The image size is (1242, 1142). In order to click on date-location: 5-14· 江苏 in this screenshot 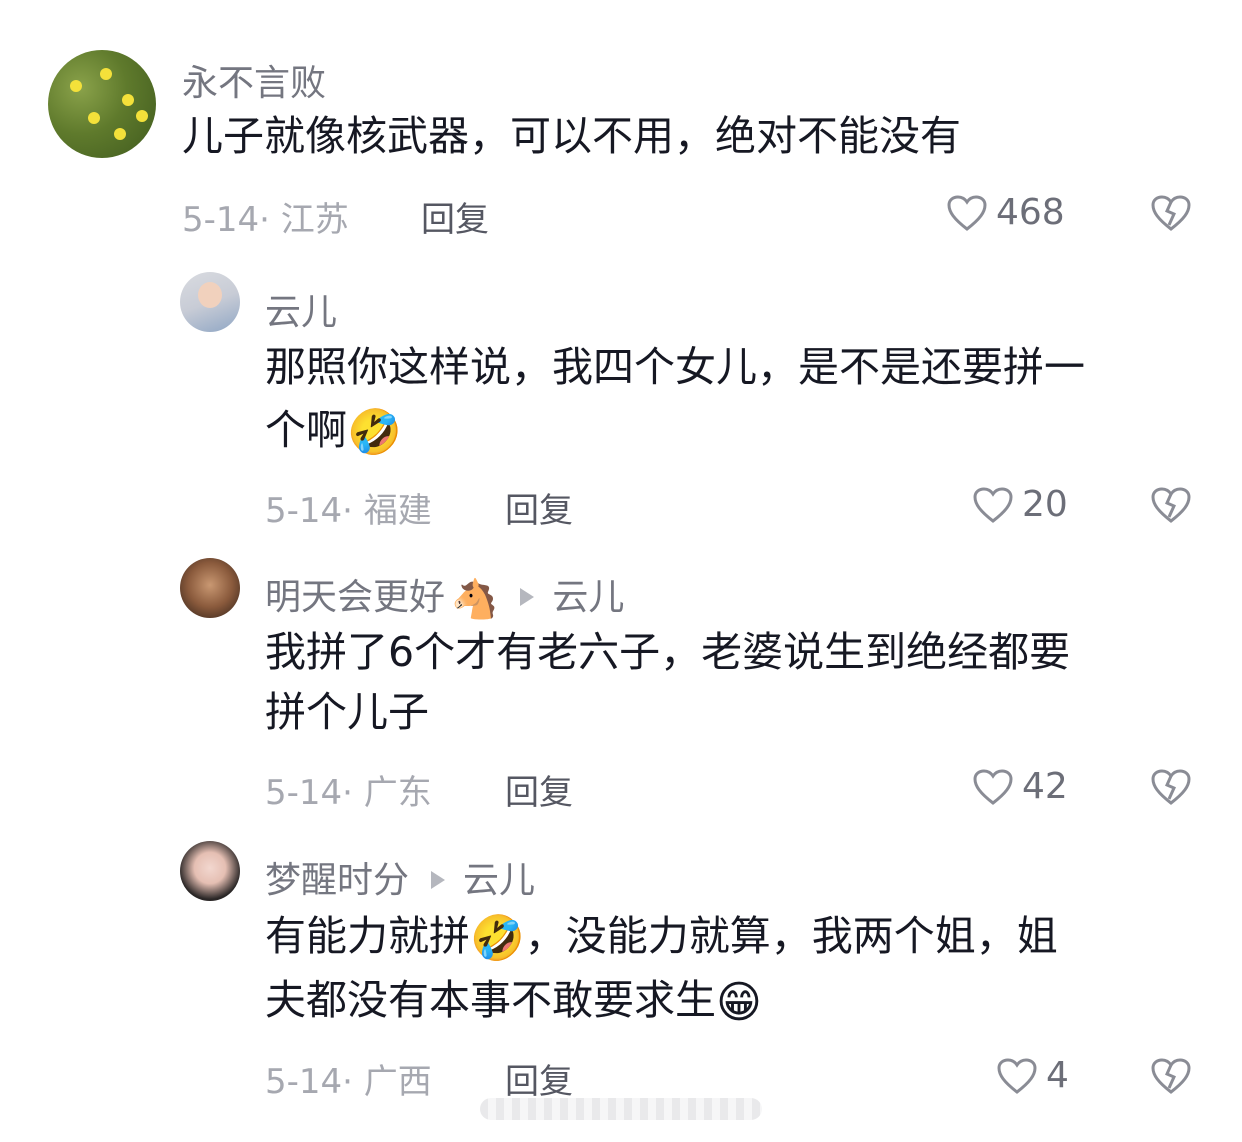, I will do `click(265, 220)`.